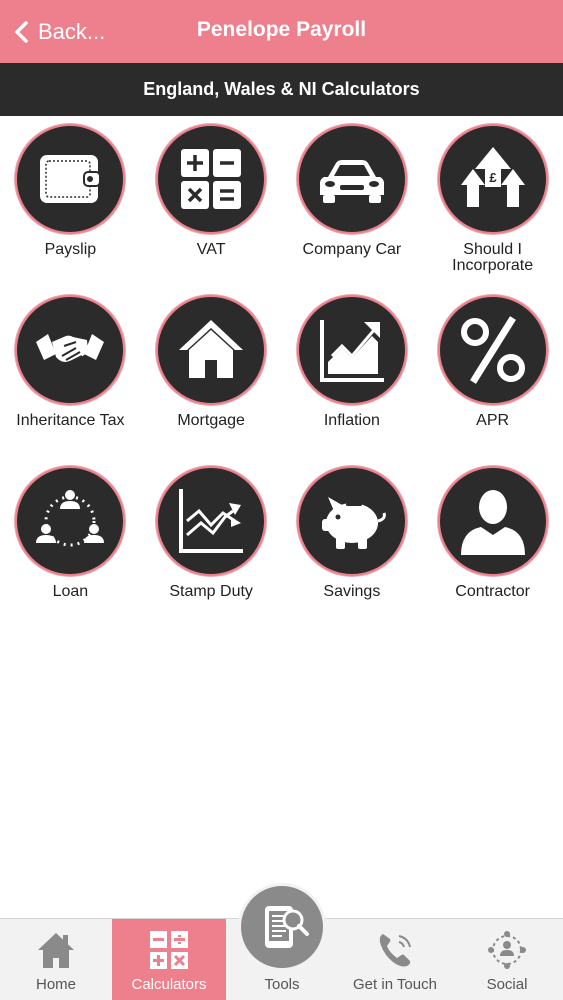 Image resolution: width=563 pixels, height=1000 pixels. Describe the element at coordinates (507, 984) in the screenshot. I see `tab-label: Social` at that location.